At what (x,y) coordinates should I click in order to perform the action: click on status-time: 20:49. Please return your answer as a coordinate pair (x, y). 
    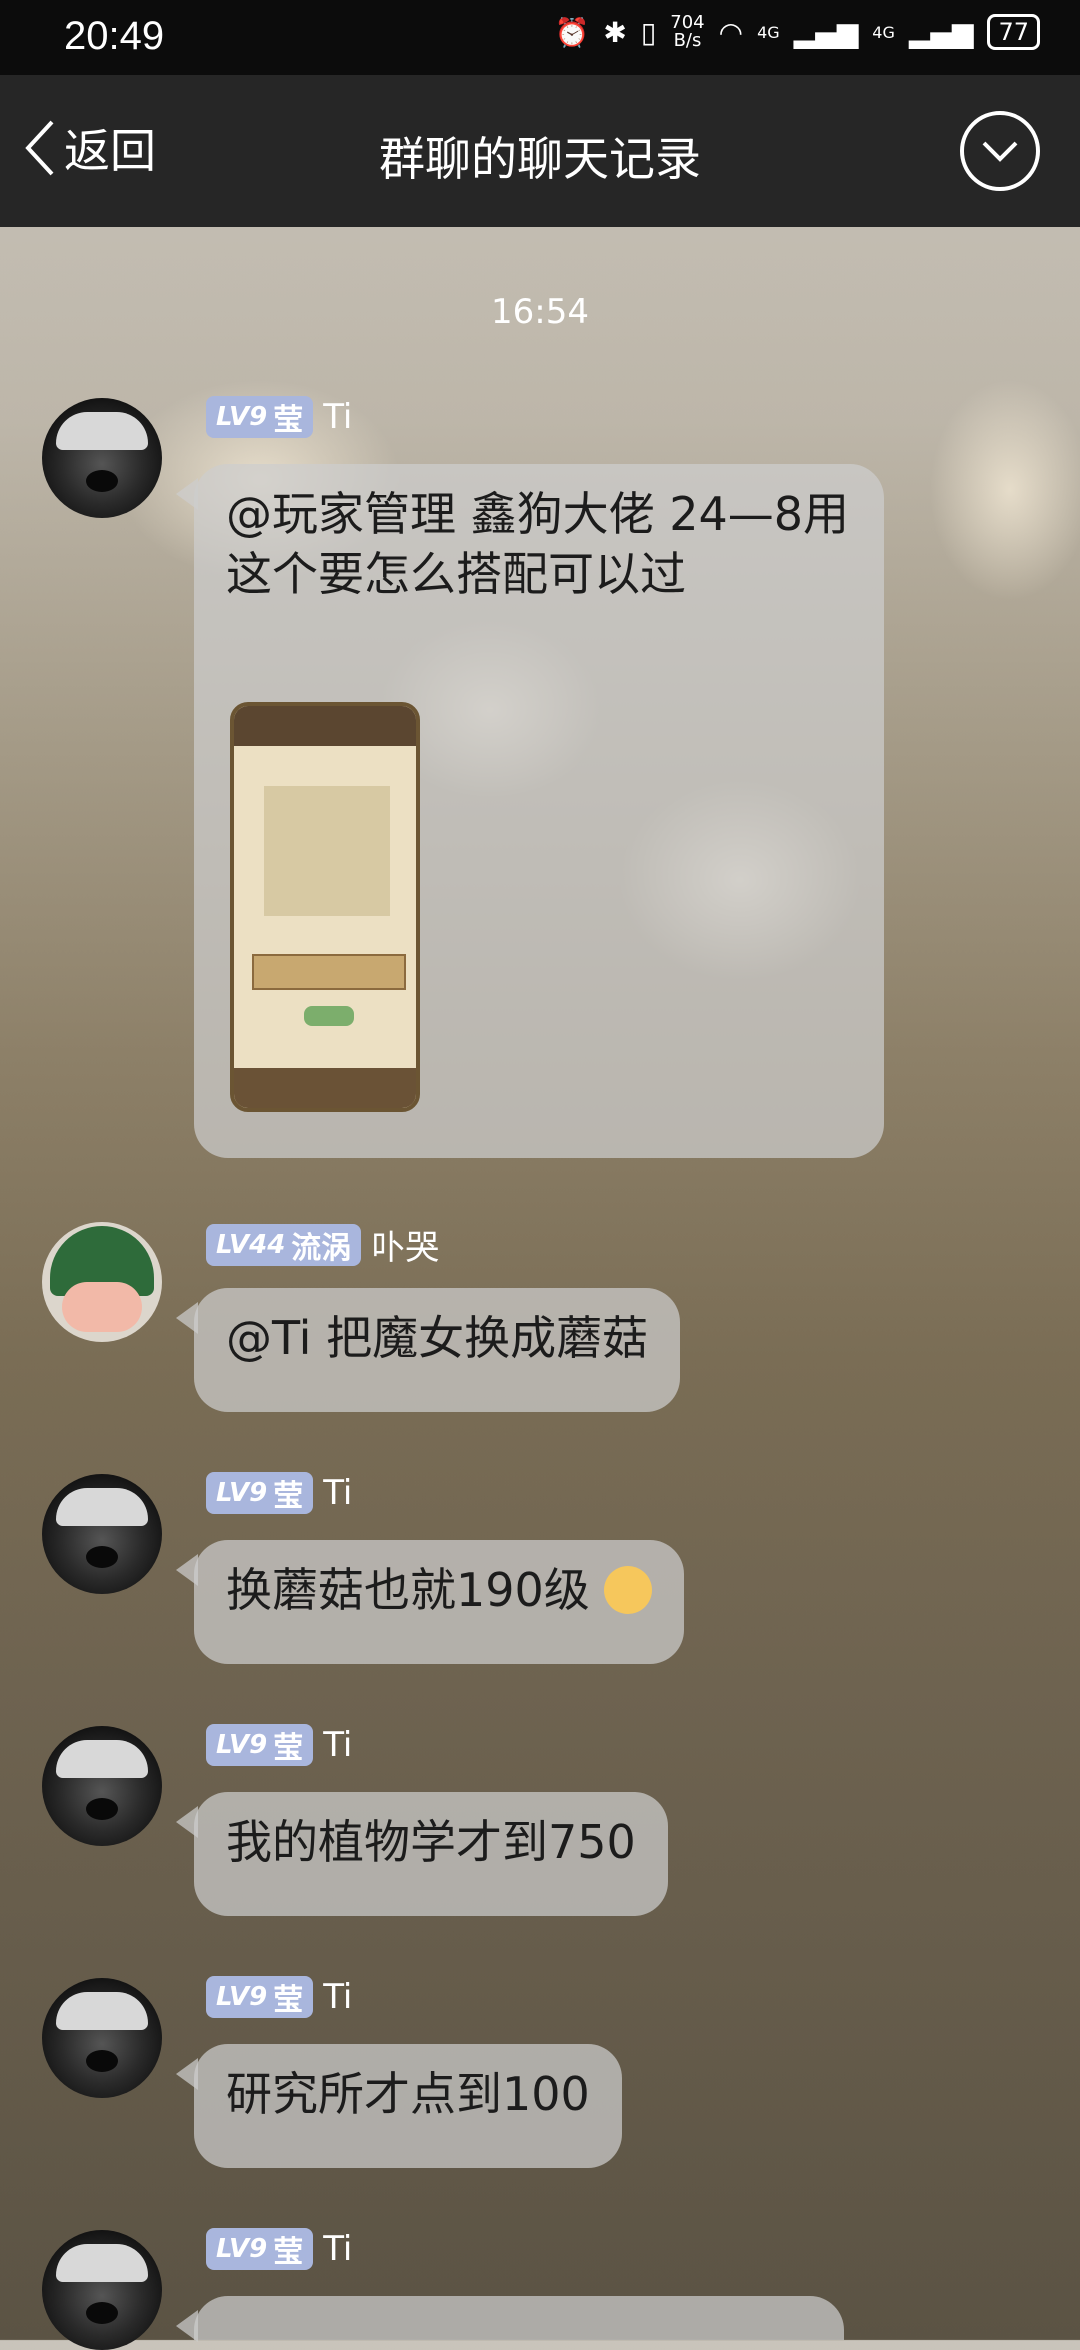
    Looking at the image, I should click on (114, 36).